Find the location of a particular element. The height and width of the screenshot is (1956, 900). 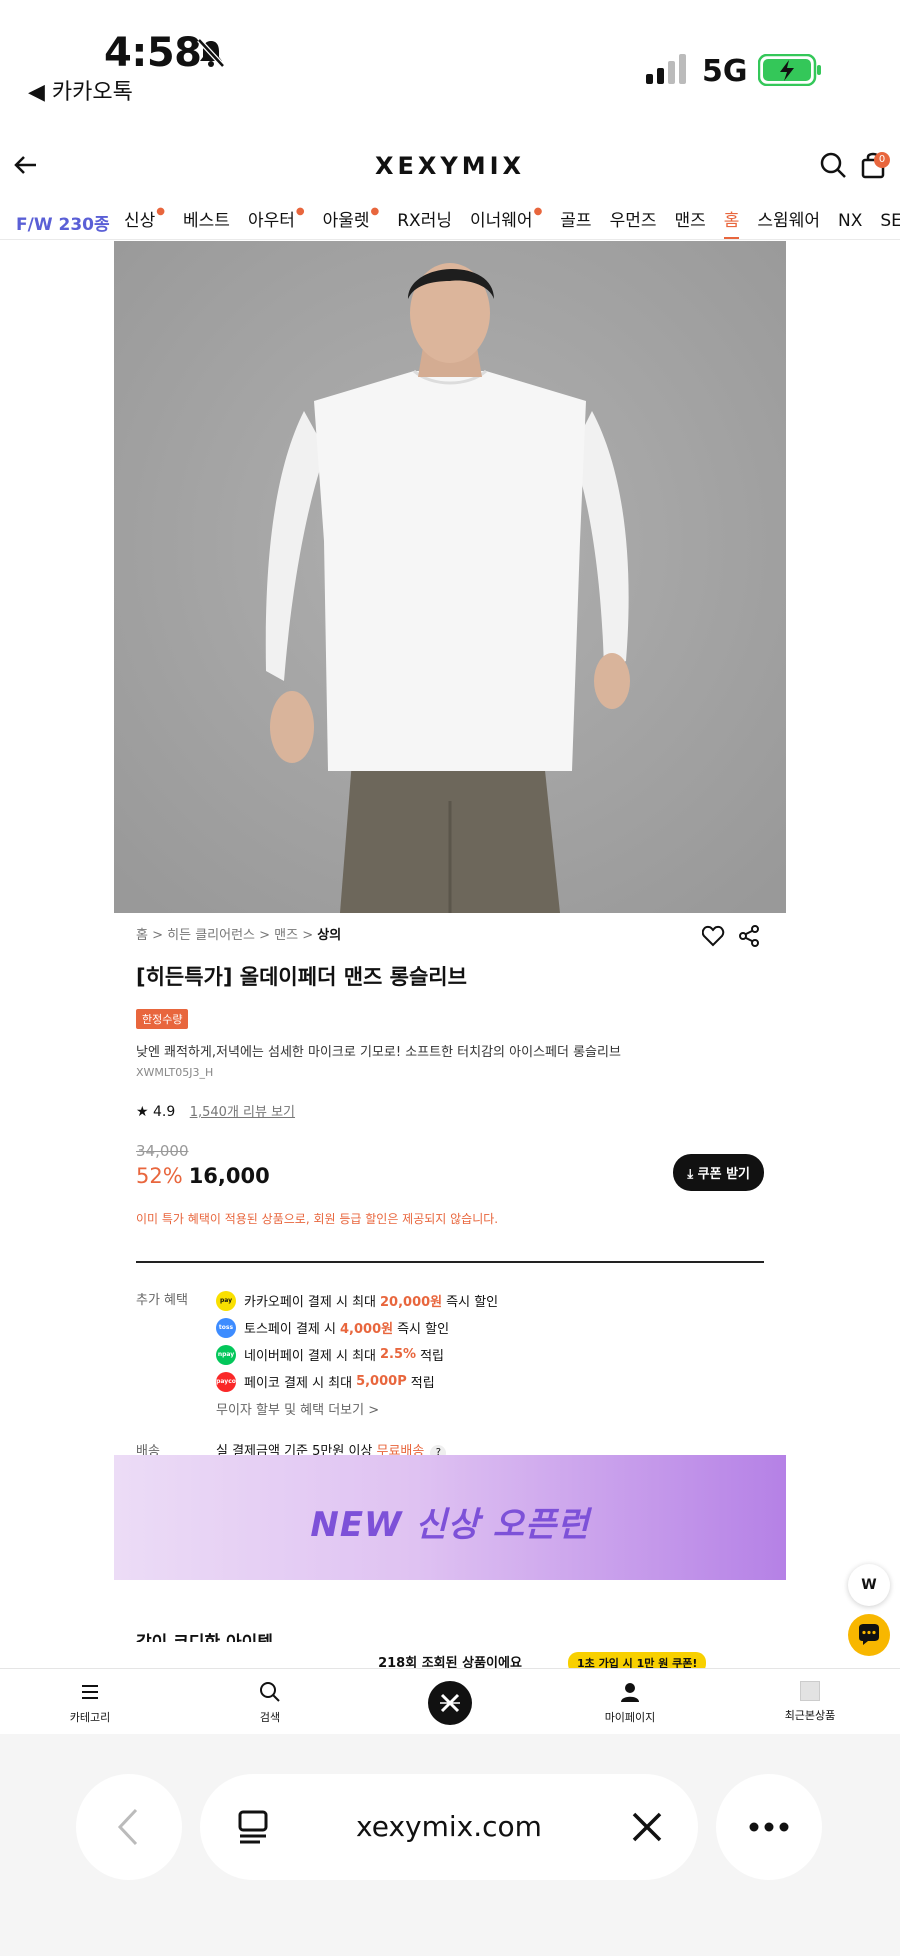

breadcrumb: 홈 > 히든 클리어런스 > 맨즈 > 상의 is located at coordinates (239, 935).